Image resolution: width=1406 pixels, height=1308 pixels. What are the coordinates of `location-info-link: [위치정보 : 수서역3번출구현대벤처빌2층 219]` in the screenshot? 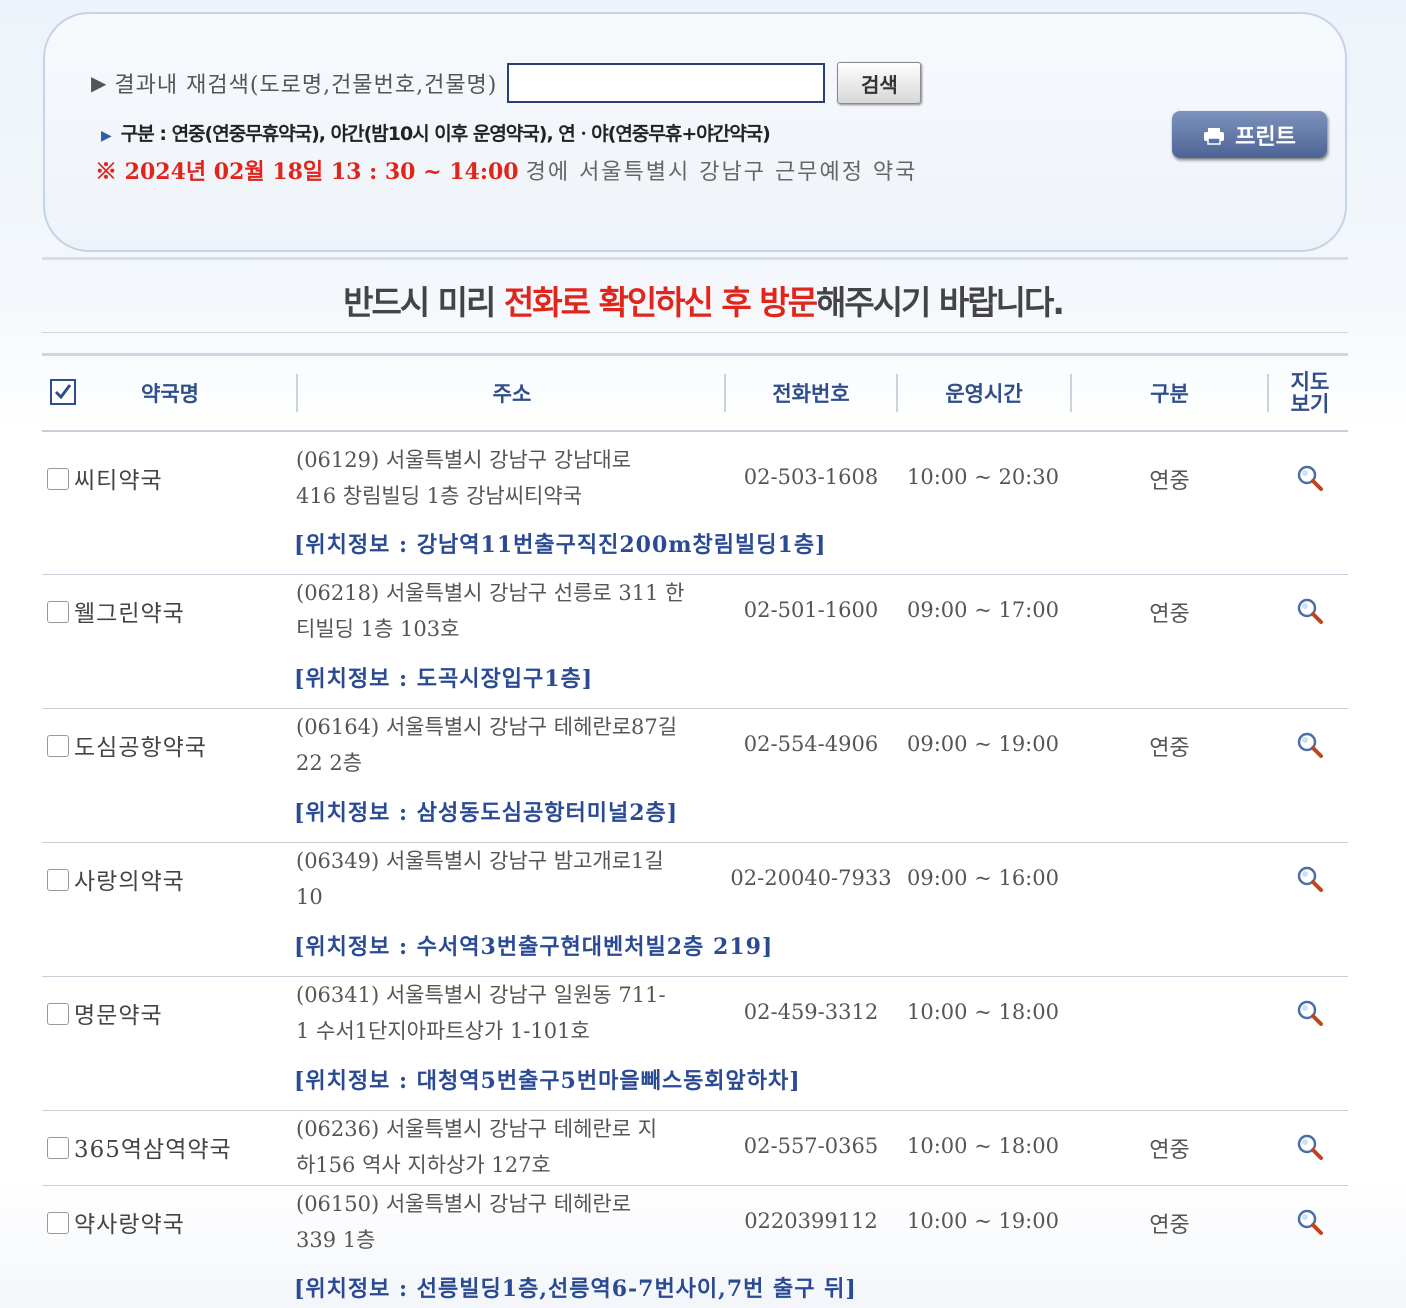 It's located at (533, 945).